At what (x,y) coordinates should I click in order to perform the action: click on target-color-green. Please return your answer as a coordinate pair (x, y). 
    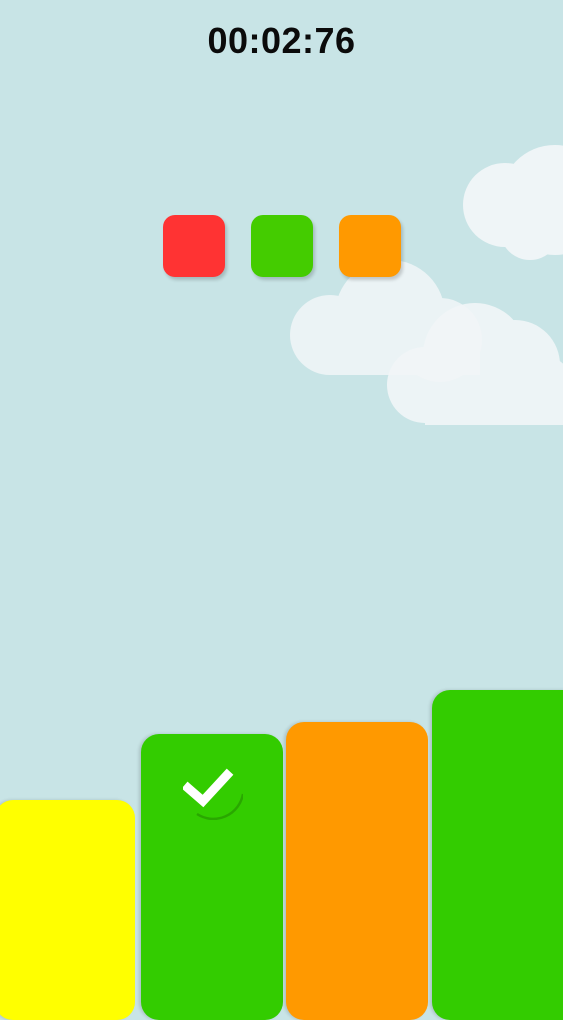
    Looking at the image, I should click on (282, 246).